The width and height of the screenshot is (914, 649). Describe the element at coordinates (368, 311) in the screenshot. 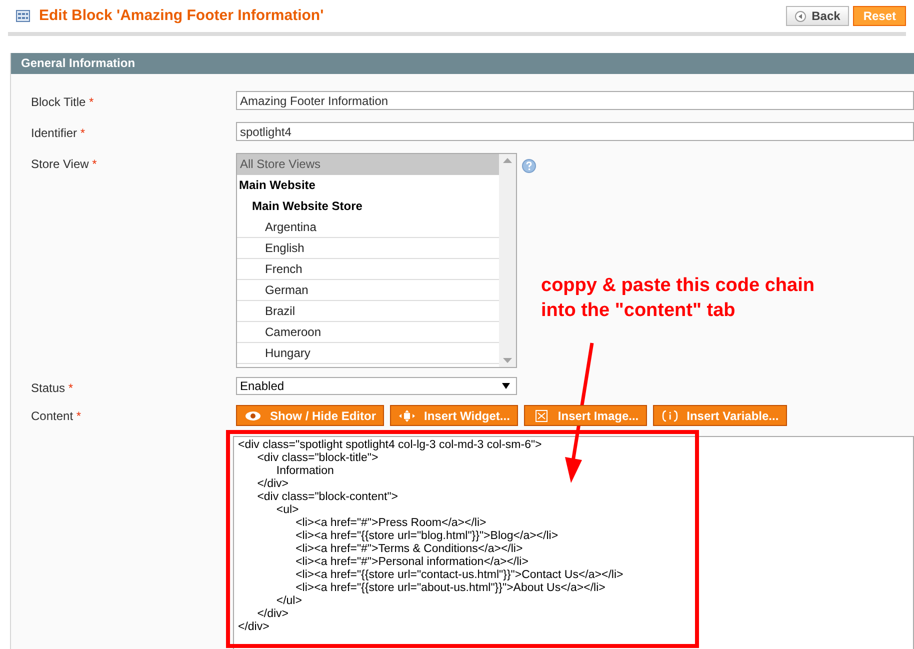

I see `list-option: Brazil` at that location.